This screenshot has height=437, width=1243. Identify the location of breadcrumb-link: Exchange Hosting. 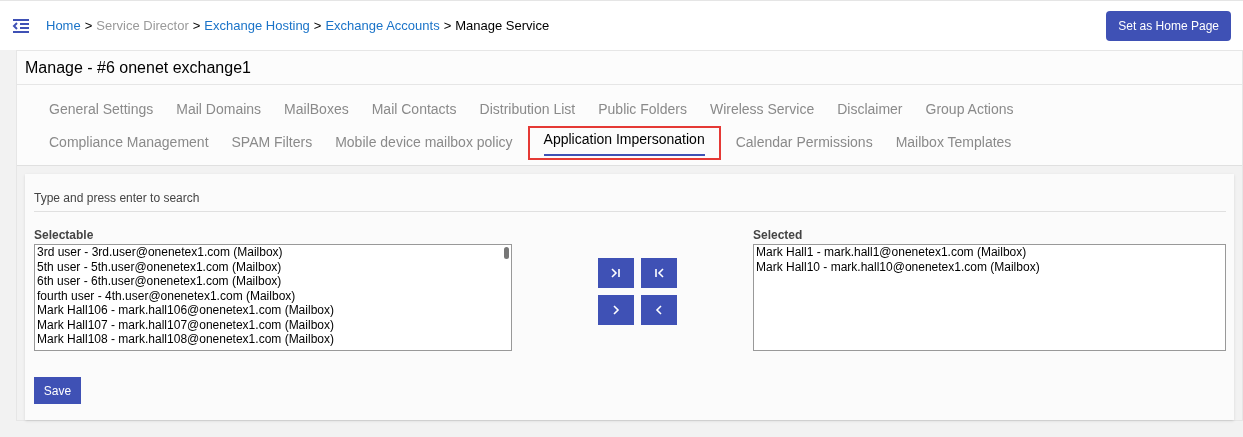
(257, 25).